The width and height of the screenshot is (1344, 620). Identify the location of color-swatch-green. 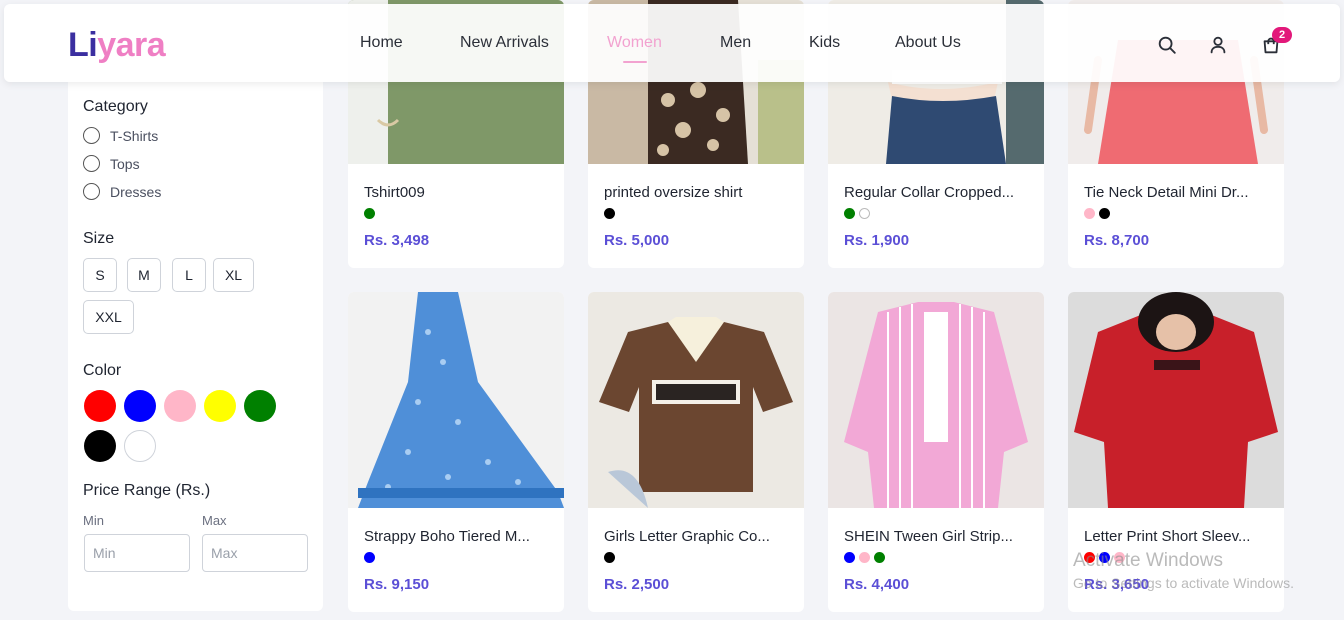
(260, 406).